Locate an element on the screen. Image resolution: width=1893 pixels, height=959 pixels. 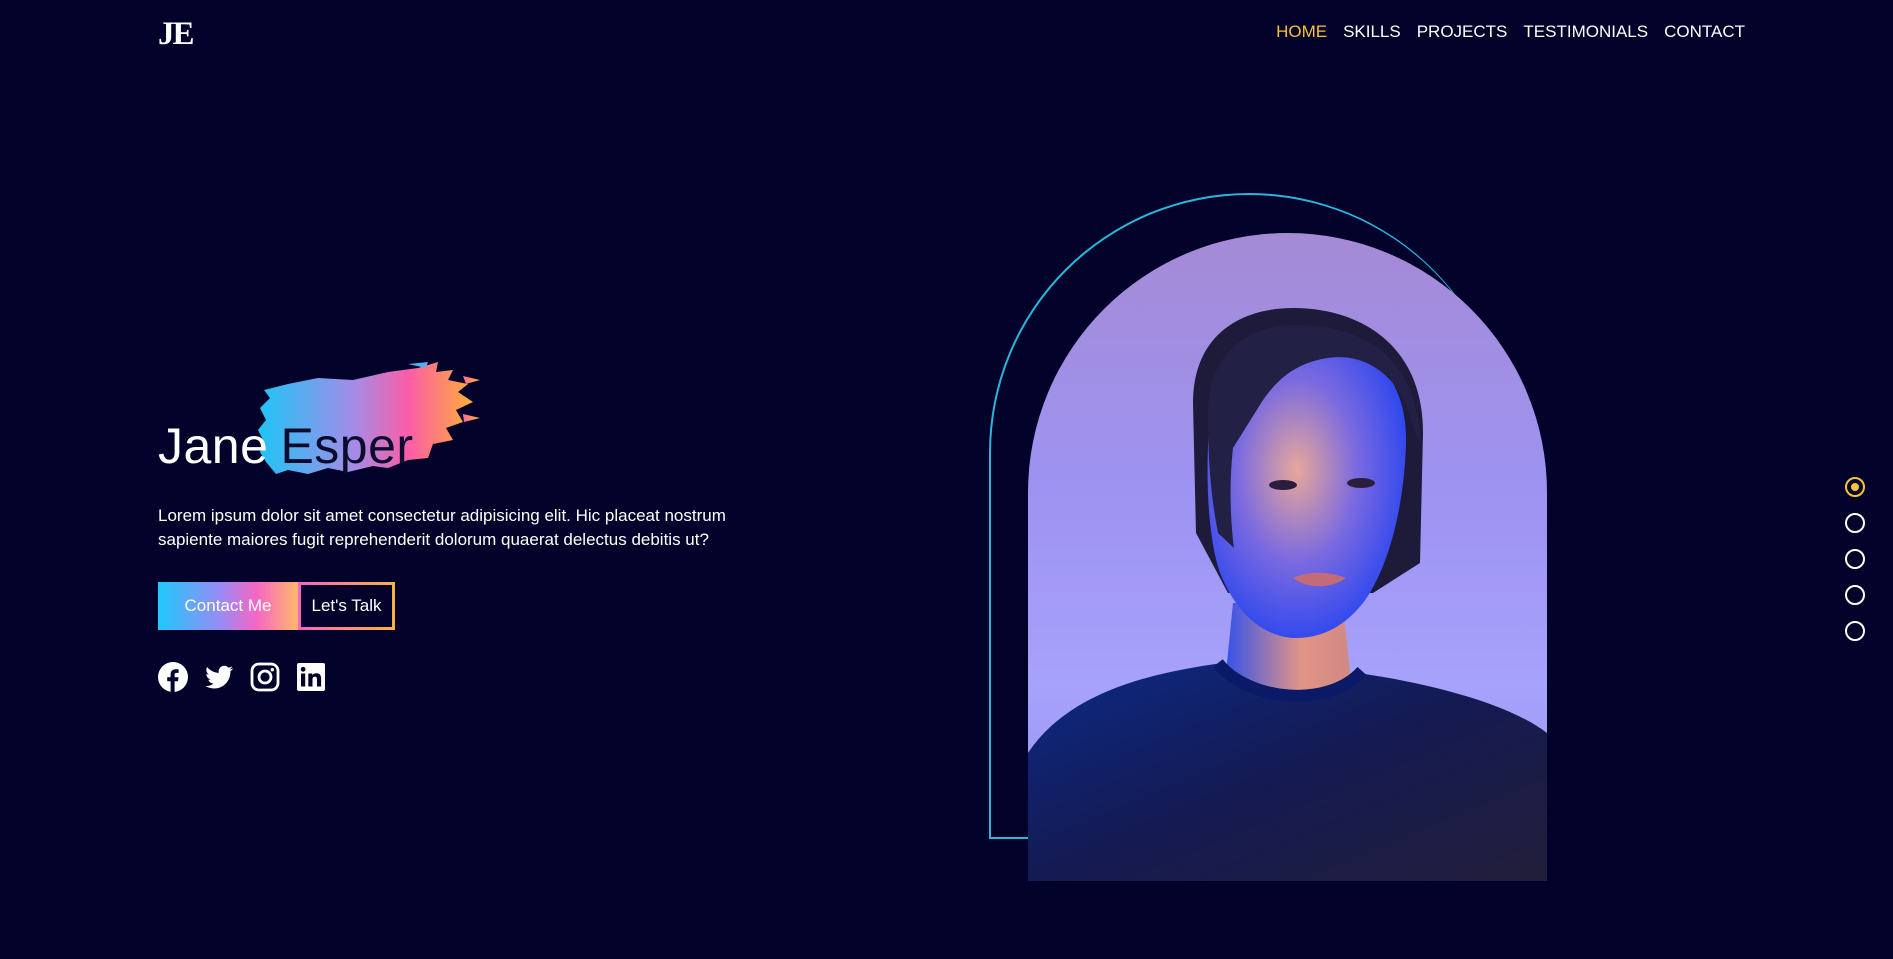
twitter-icon is located at coordinates (219, 677).